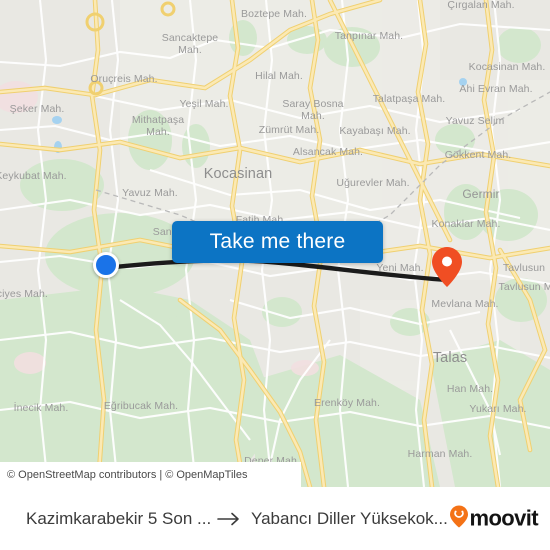 This screenshot has width=550, height=550. Describe the element at coordinates (206, 475) in the screenshot. I see `attribution-tiles-link: © OpenMapTiles` at that location.